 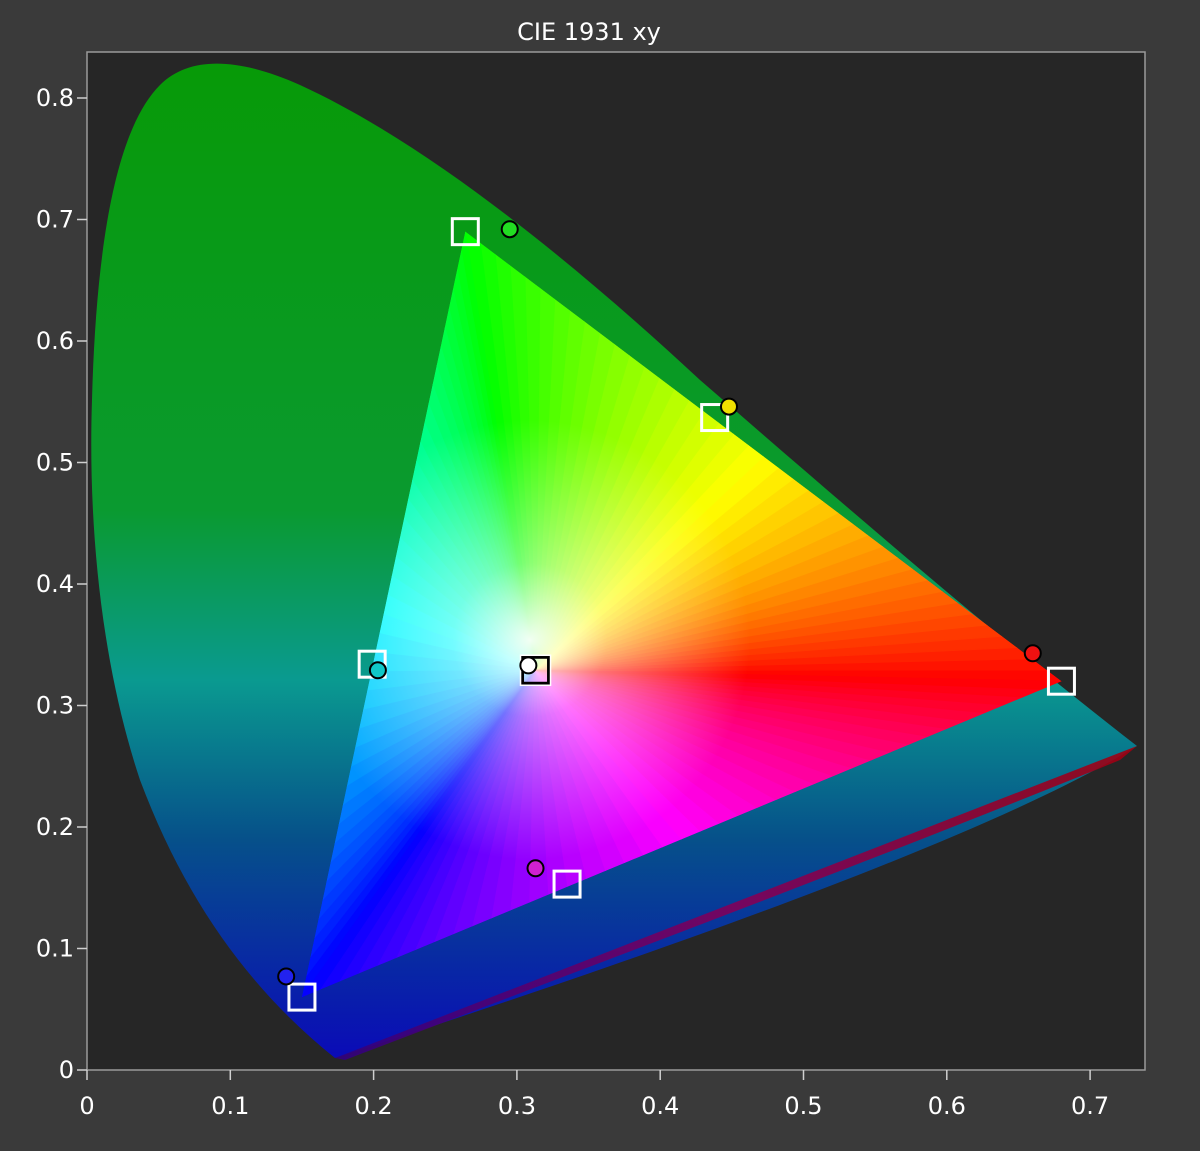 I want to click on y-tick-label: 0.5, so click(x=55, y=463).